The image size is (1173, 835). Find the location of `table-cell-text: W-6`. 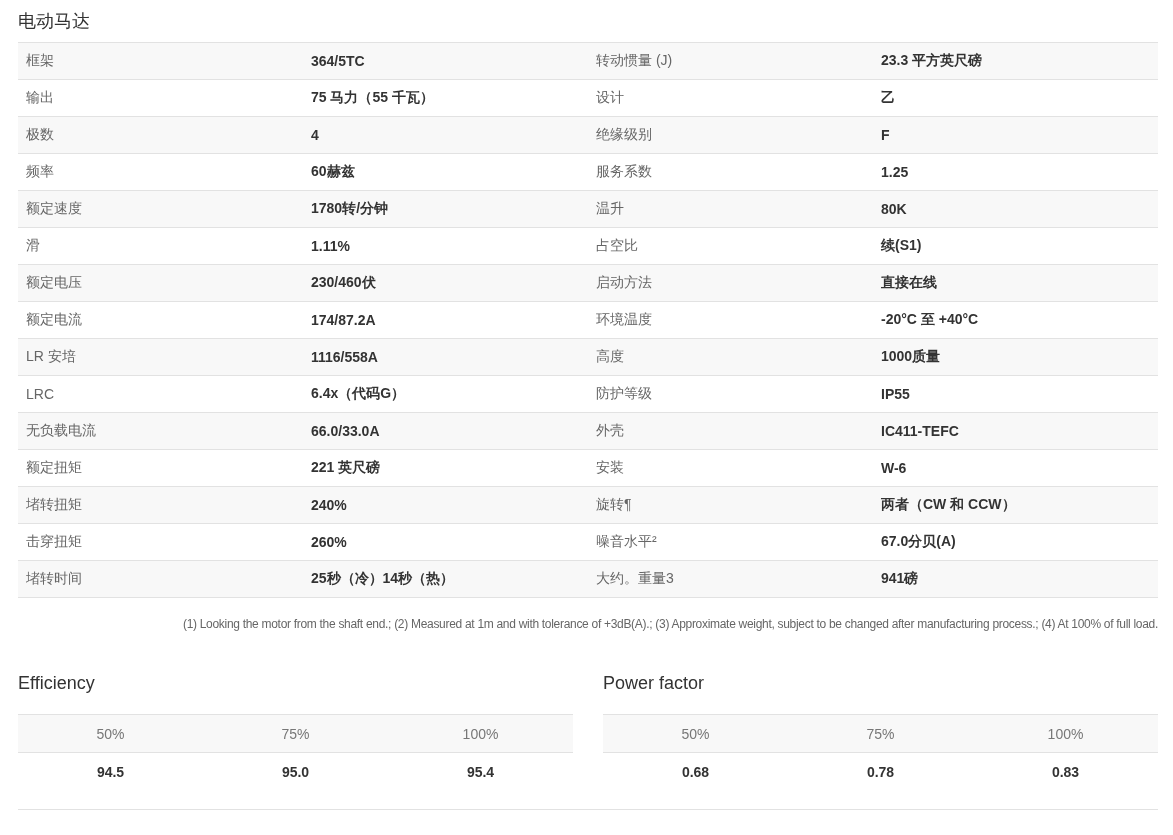

table-cell-text: W-6 is located at coordinates (894, 468).